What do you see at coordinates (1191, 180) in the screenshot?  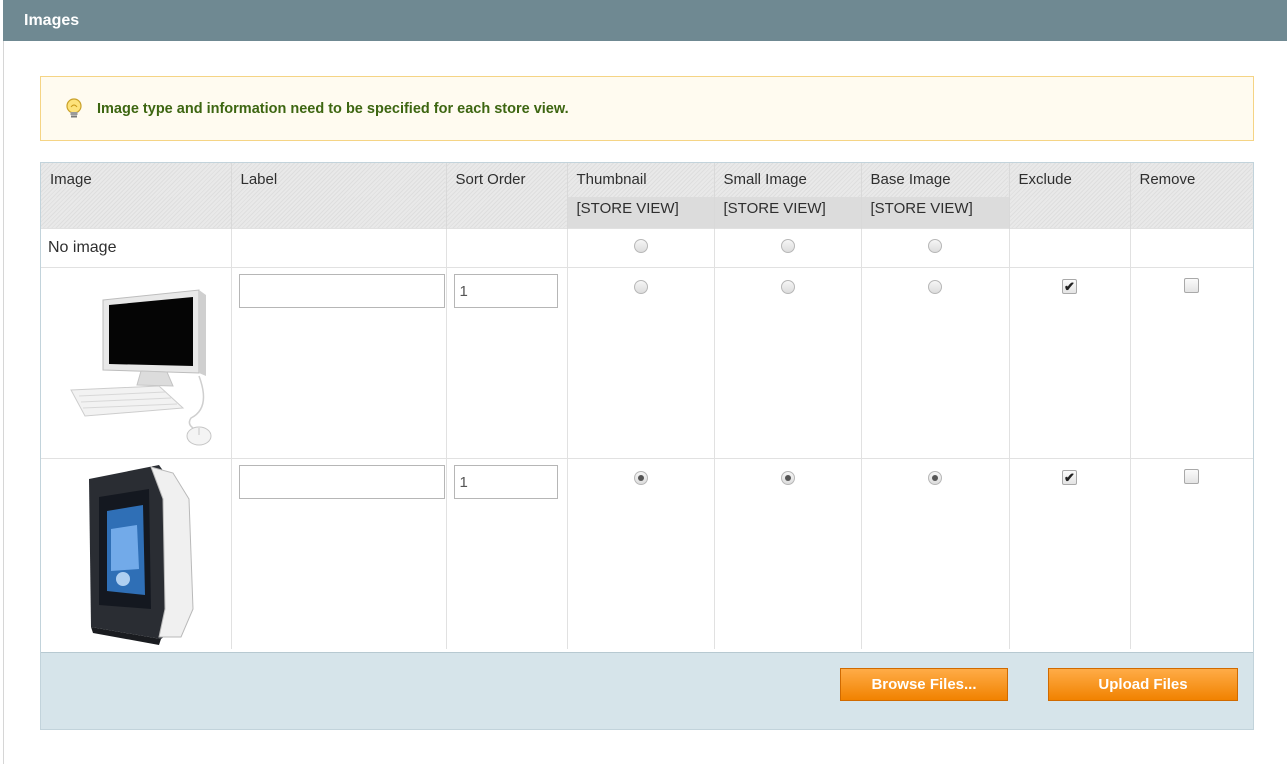 I see `col-remove: Remove` at bounding box center [1191, 180].